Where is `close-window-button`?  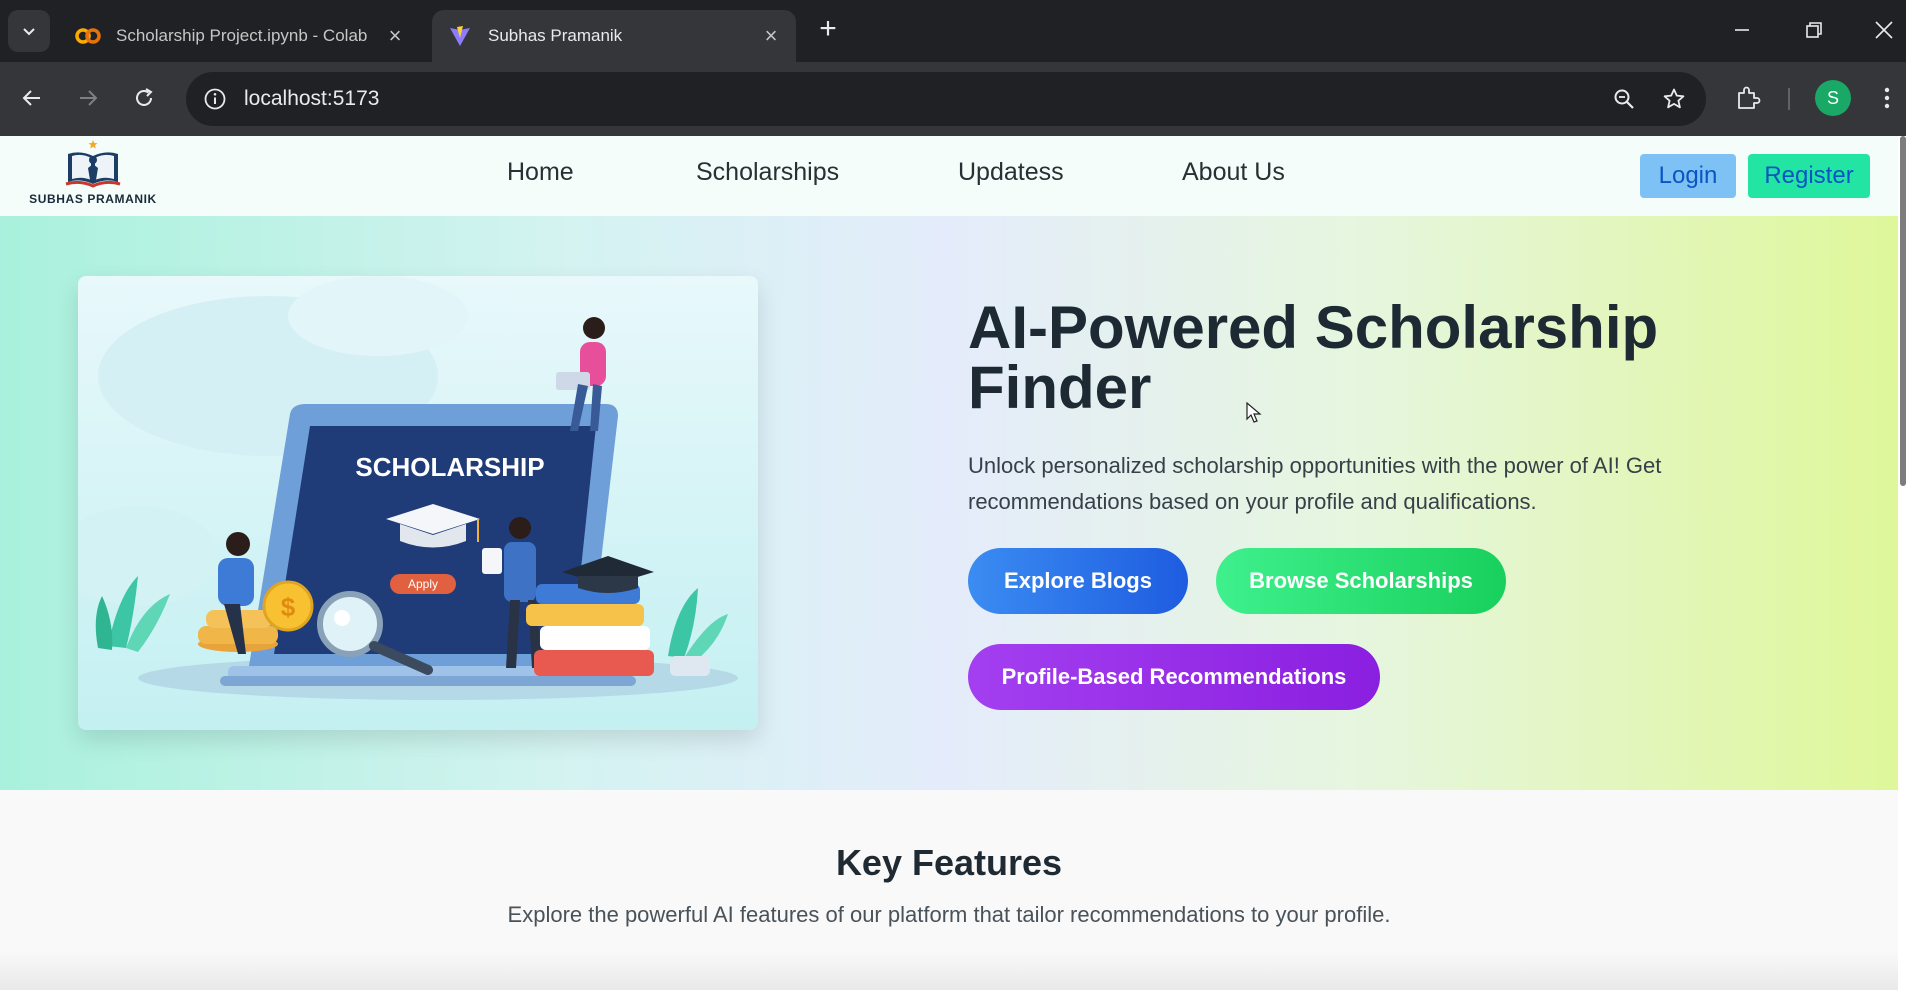 close-window-button is located at coordinates (1884, 30).